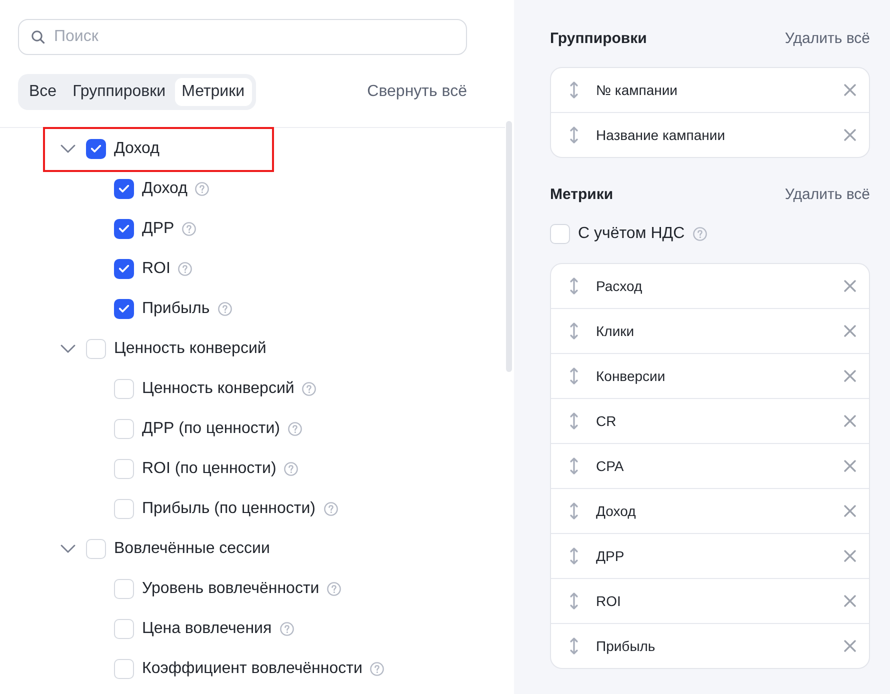 The height and width of the screenshot is (694, 890). Describe the element at coordinates (38, 37) in the screenshot. I see `search-icon` at that location.